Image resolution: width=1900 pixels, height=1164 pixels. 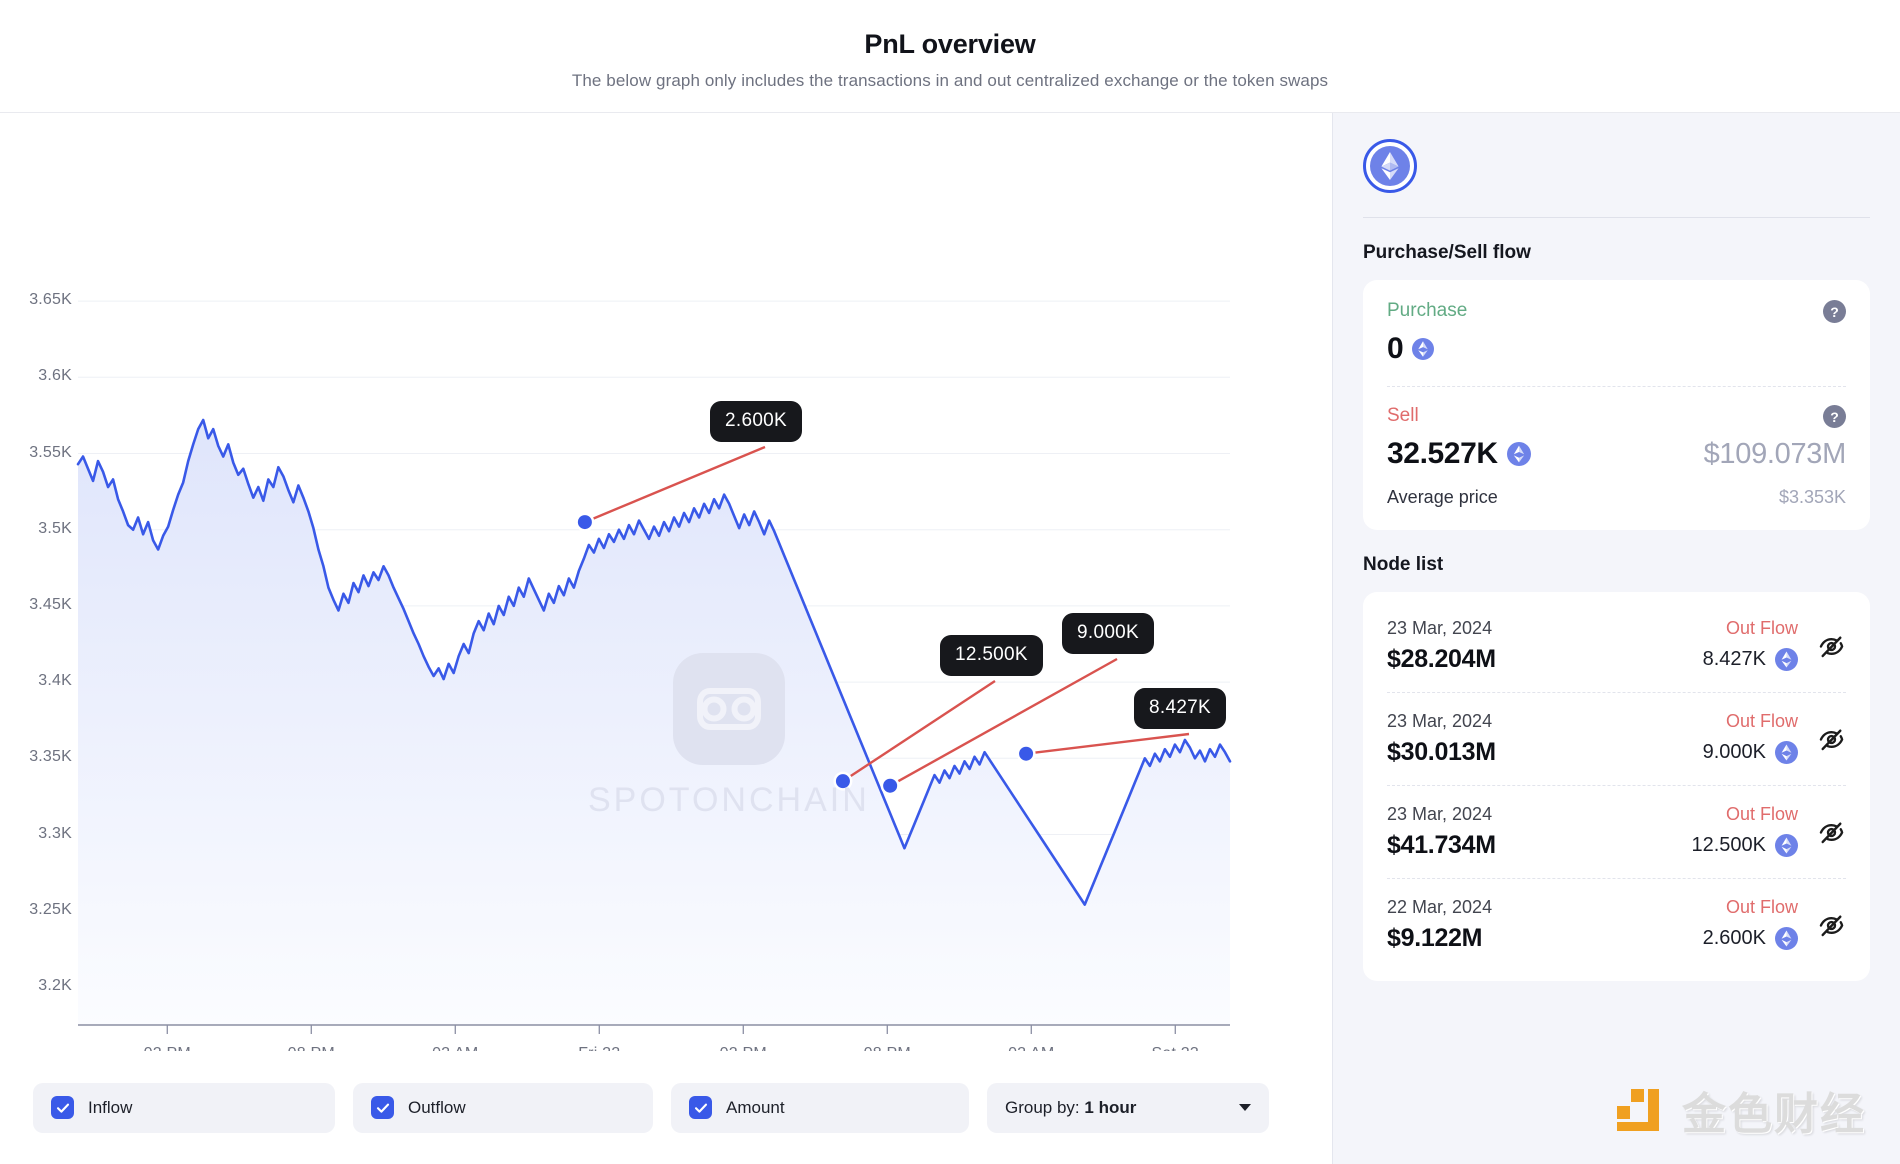 I want to click on sell-help-icon: ?, so click(x=1834, y=416).